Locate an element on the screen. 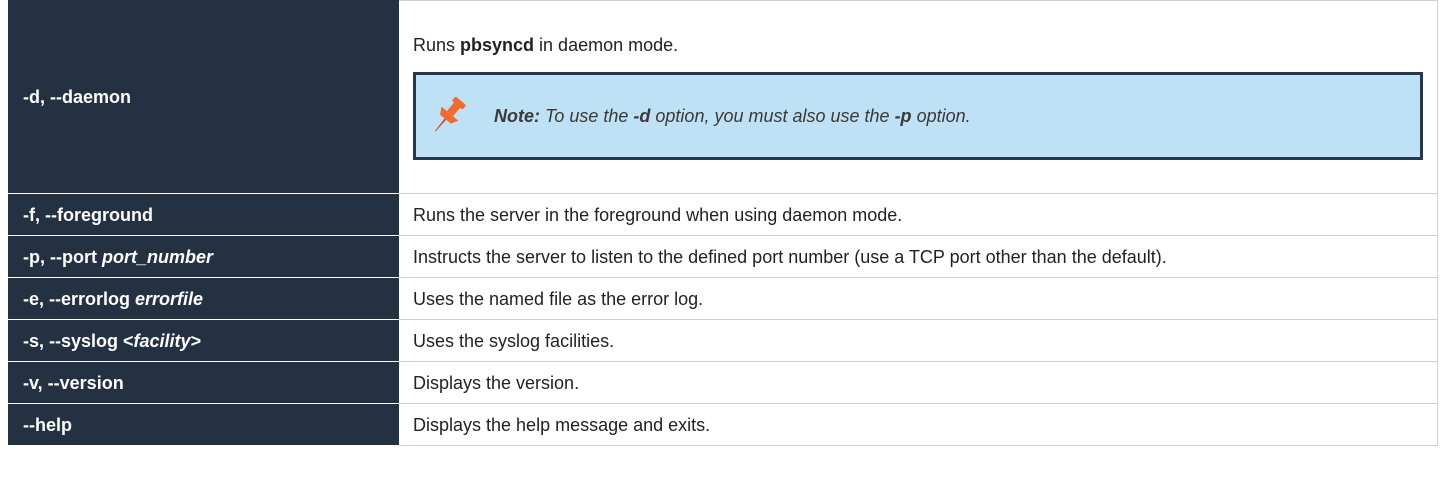 This screenshot has height=487, width=1448. option-name: -p, --port port_number is located at coordinates (203, 256).